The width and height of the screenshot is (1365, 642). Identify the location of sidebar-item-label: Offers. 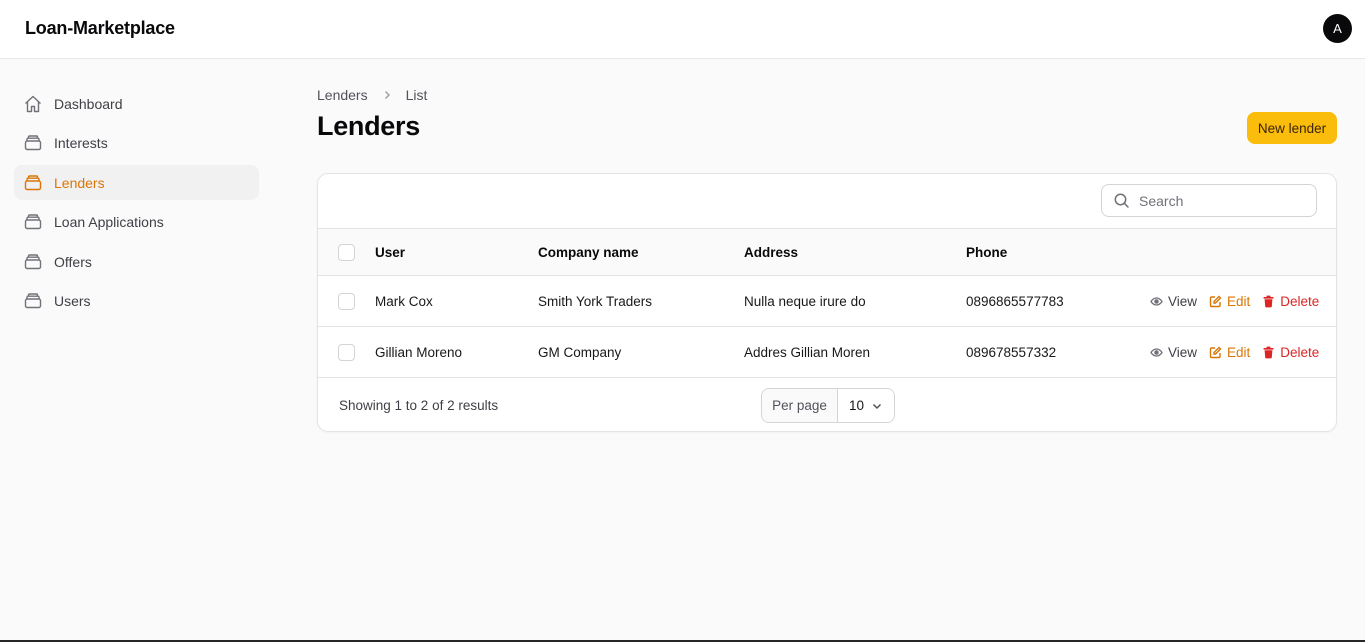
(73, 261).